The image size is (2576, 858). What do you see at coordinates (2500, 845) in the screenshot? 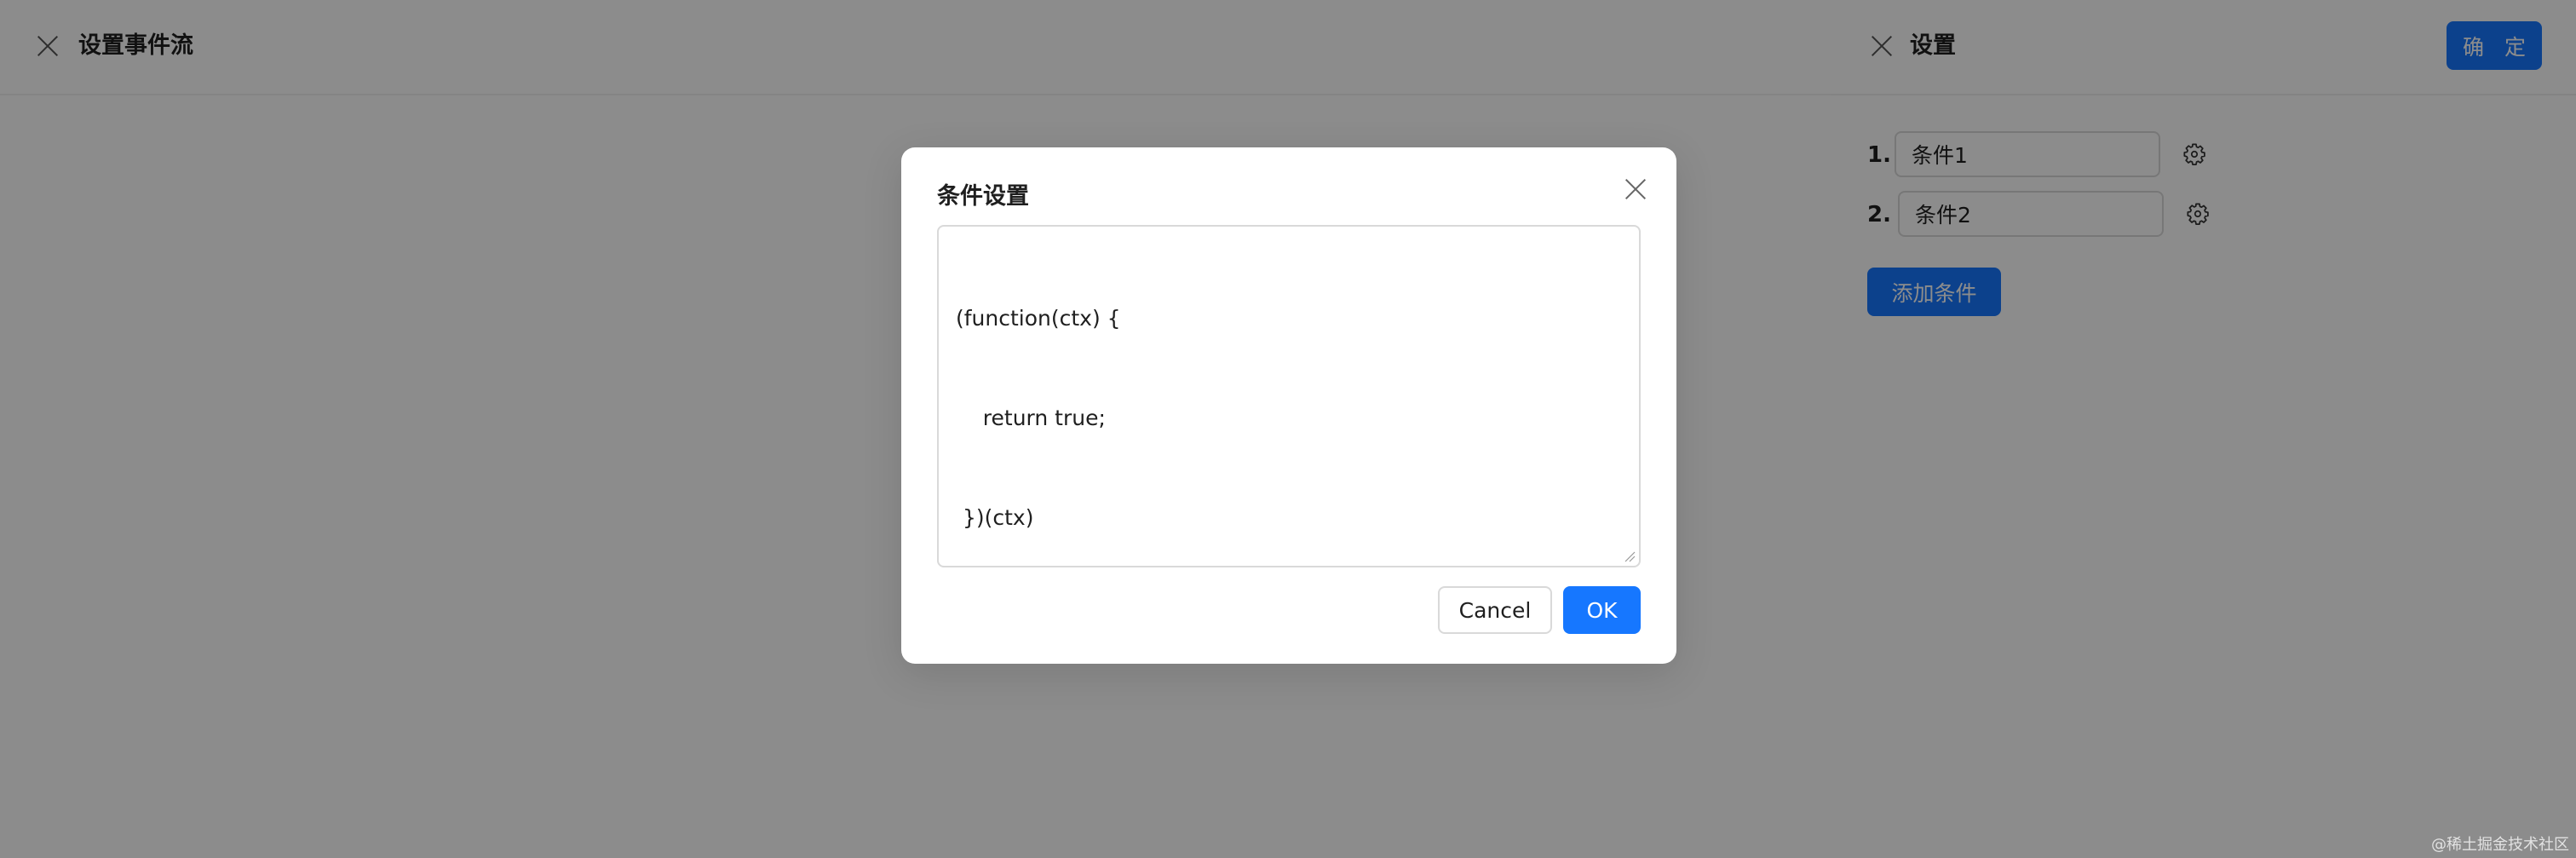
I see `watermark: @稀土掘金技术社区` at bounding box center [2500, 845].